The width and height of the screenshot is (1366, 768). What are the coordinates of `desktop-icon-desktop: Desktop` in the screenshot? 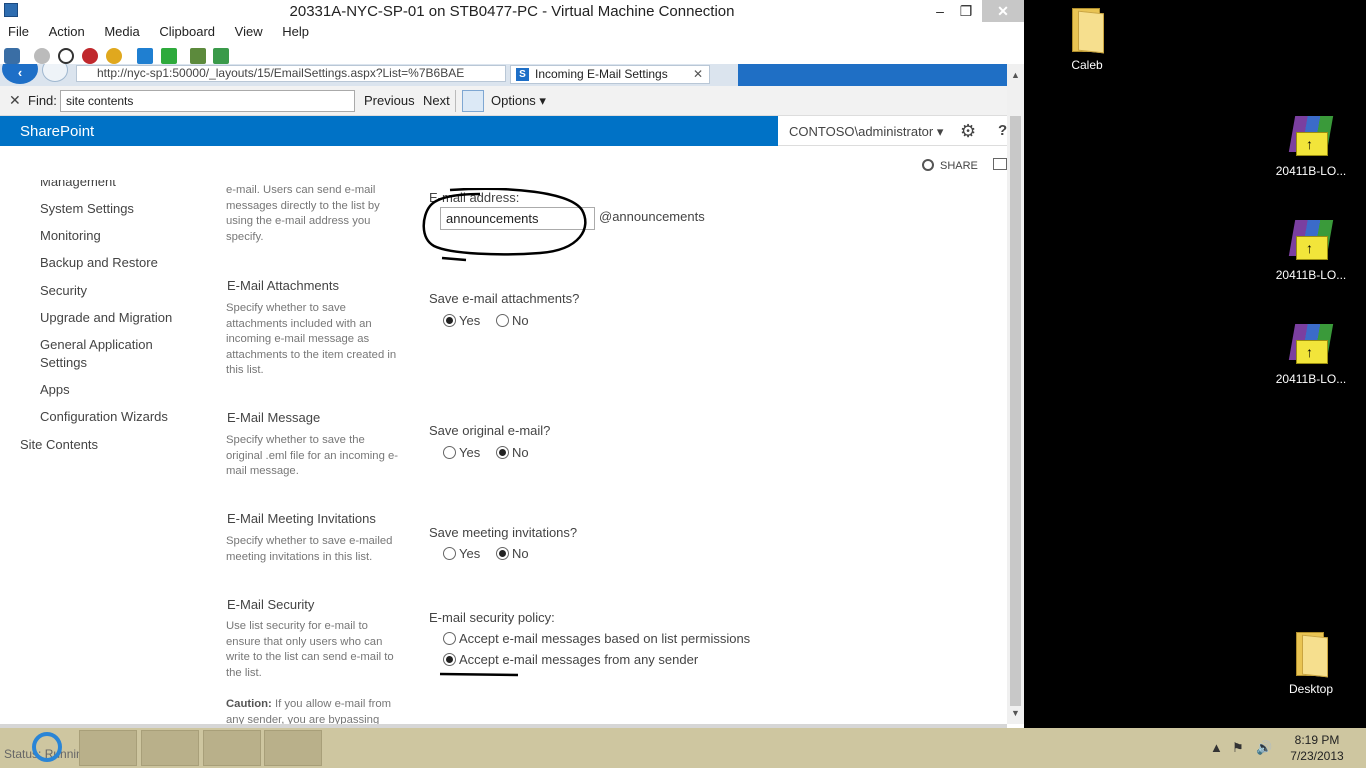 It's located at (1311, 664).